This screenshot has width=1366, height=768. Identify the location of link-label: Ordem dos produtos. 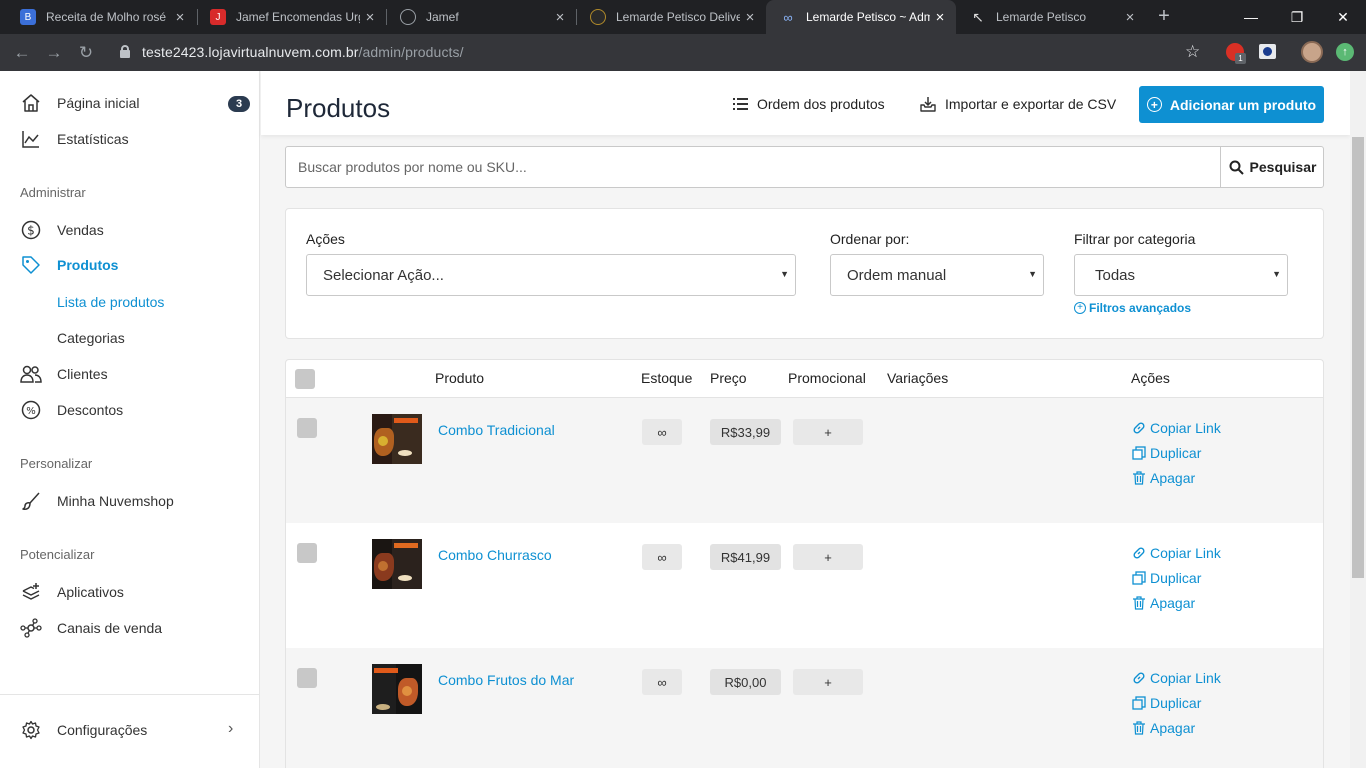
(821, 104).